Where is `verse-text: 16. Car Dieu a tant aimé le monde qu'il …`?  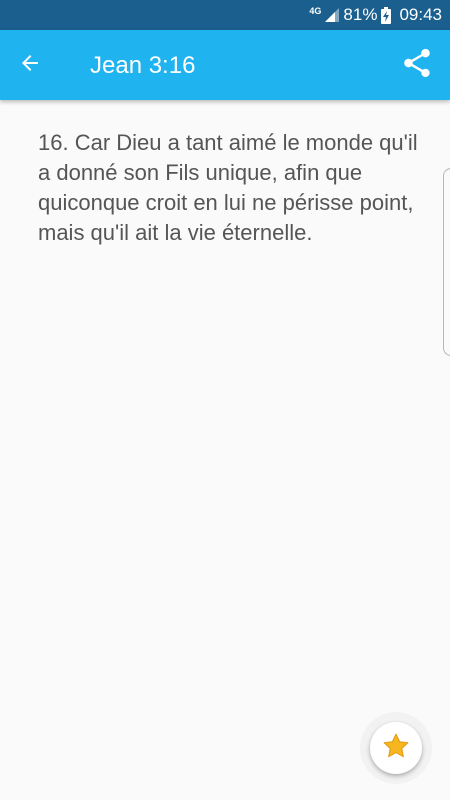 verse-text: 16. Car Dieu a tant aimé le monde qu'il … is located at coordinates (228, 187).